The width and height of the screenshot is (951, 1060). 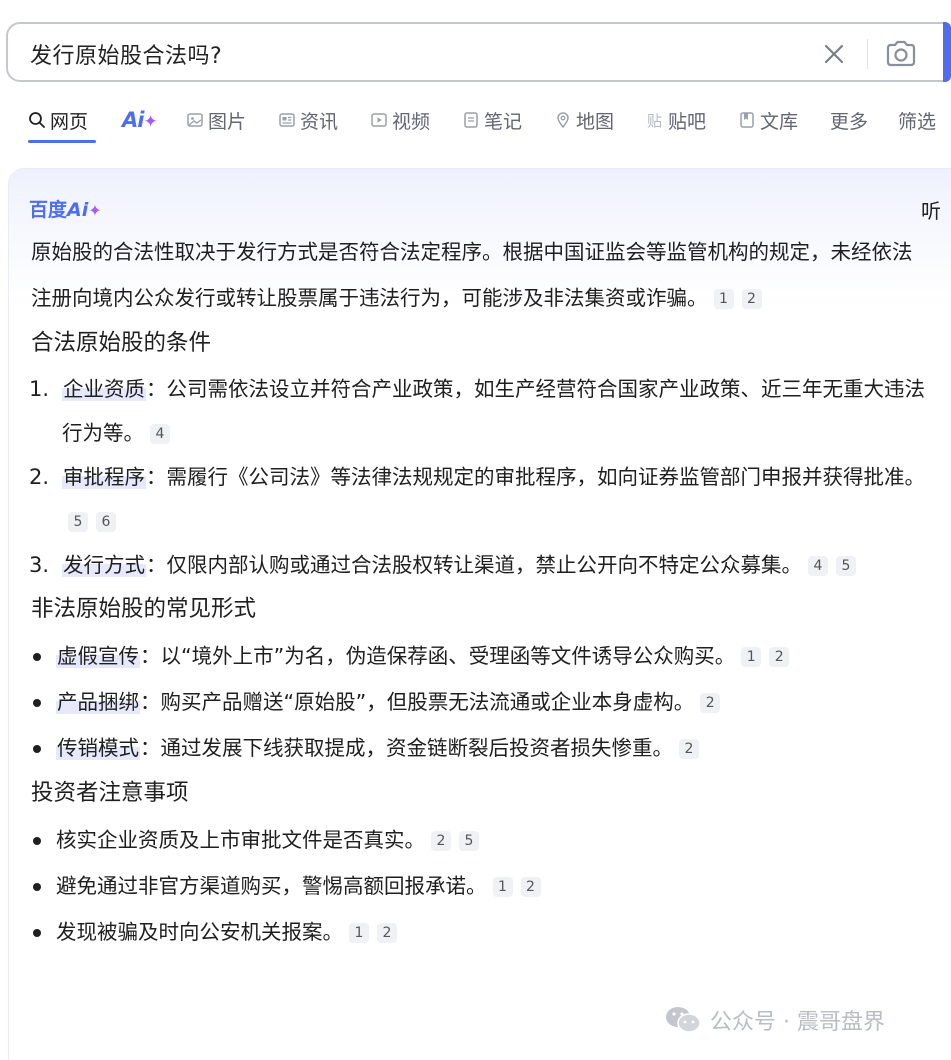 What do you see at coordinates (98, 702) in the screenshot?
I see `keyword: 产品捆绑` at bounding box center [98, 702].